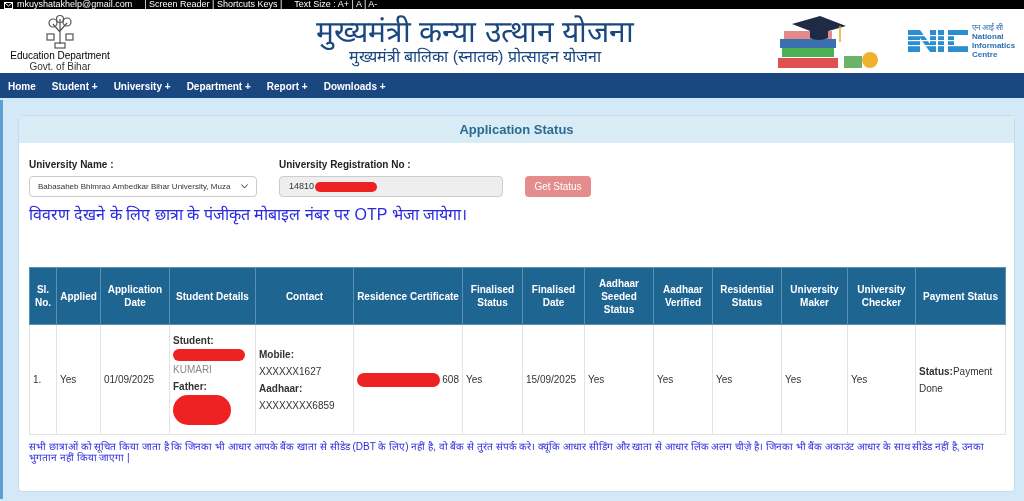 This screenshot has height=501, width=1024. What do you see at coordinates (60, 55) in the screenshot?
I see `department-name: Education Department` at bounding box center [60, 55].